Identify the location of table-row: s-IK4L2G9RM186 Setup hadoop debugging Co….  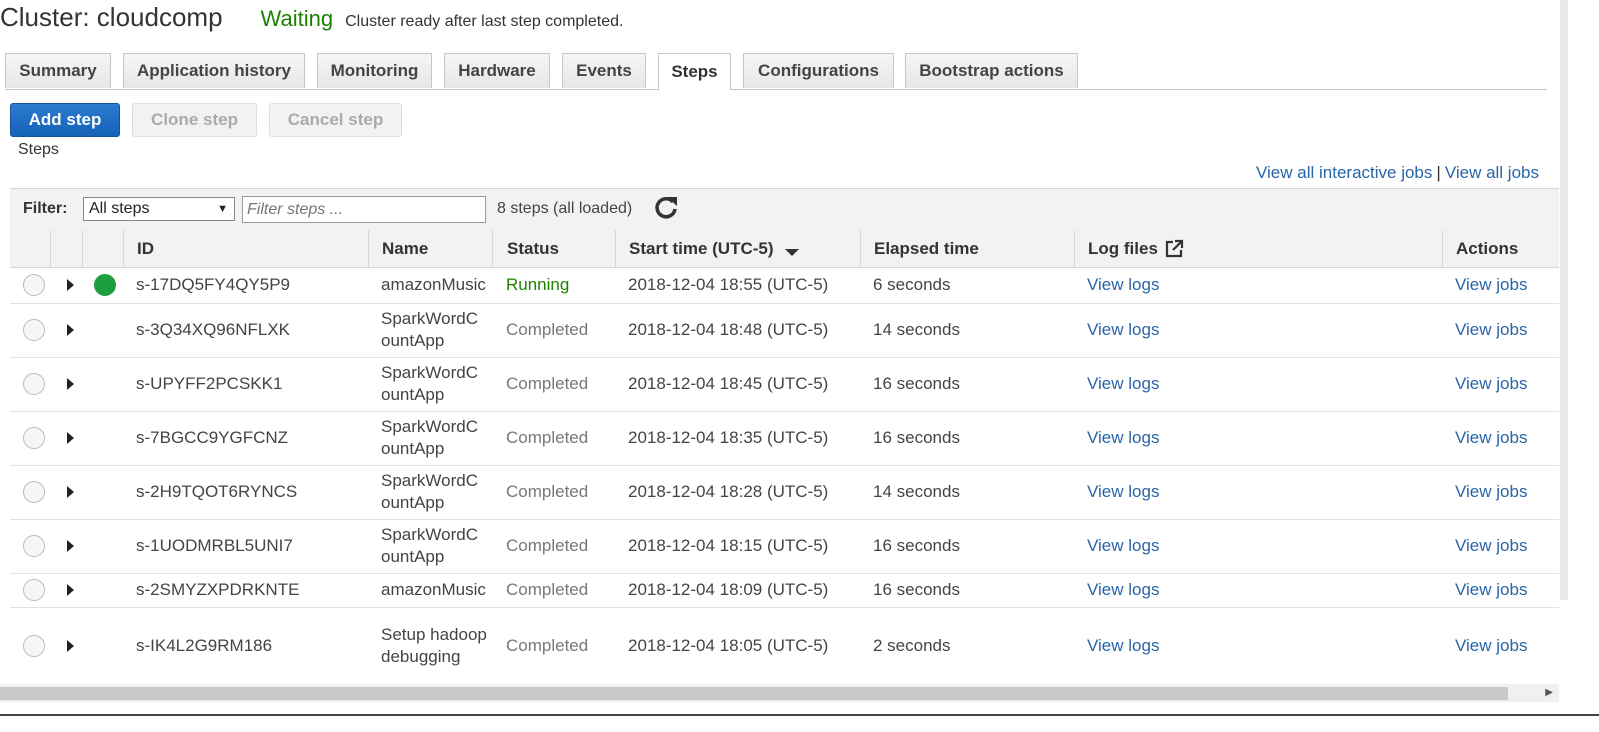
(784, 646).